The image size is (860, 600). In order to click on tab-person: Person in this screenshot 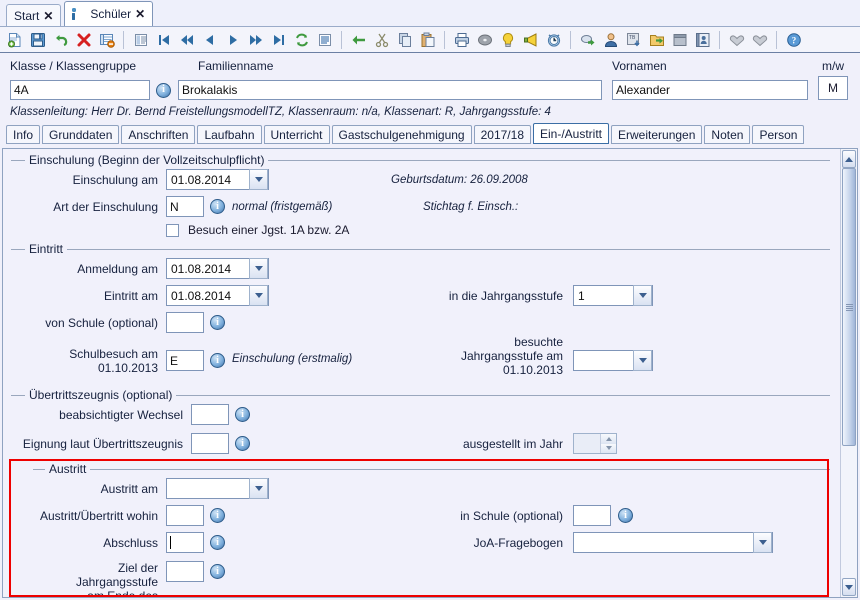, I will do `click(778, 134)`.